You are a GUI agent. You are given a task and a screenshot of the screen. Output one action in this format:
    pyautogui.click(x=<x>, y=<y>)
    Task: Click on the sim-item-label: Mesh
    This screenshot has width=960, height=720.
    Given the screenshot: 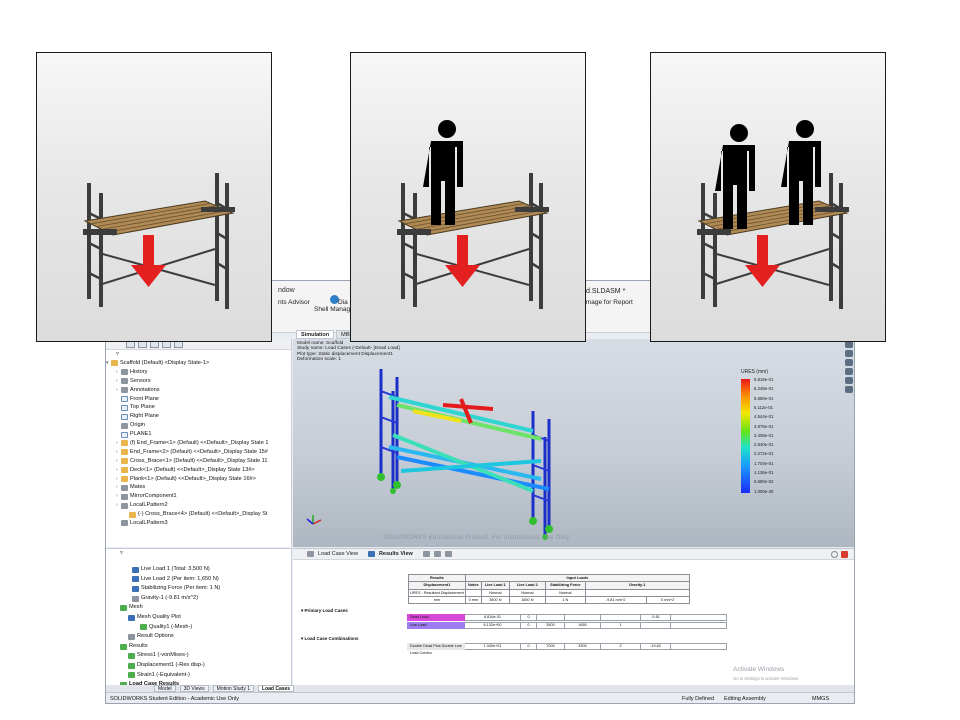 What is the action you would take?
    pyautogui.click(x=136, y=607)
    